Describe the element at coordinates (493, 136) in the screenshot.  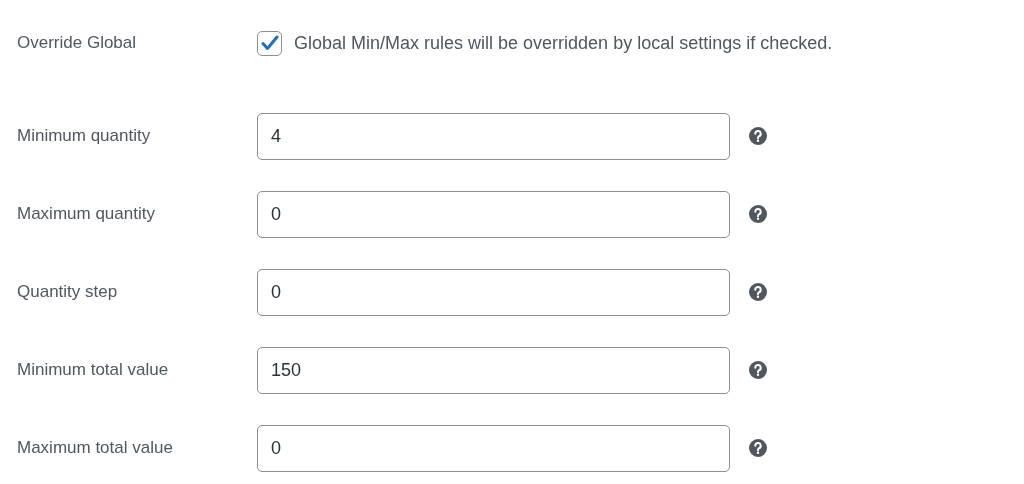
I see `input-field: 4` at that location.